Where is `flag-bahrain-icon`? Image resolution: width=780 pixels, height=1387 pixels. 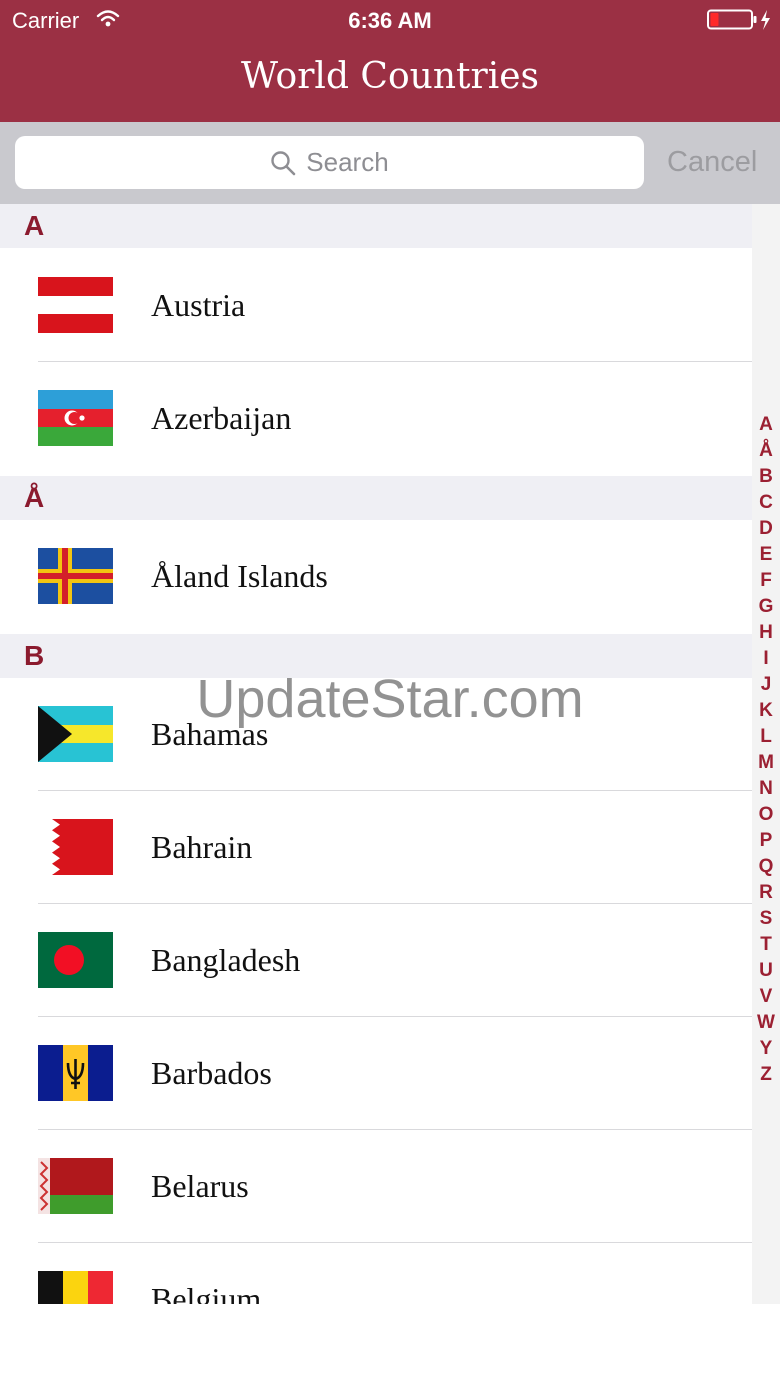 flag-bahrain-icon is located at coordinates (75, 847).